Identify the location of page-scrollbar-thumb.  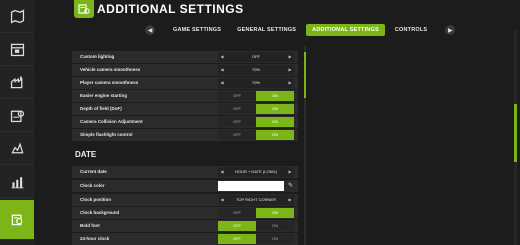
(515, 133).